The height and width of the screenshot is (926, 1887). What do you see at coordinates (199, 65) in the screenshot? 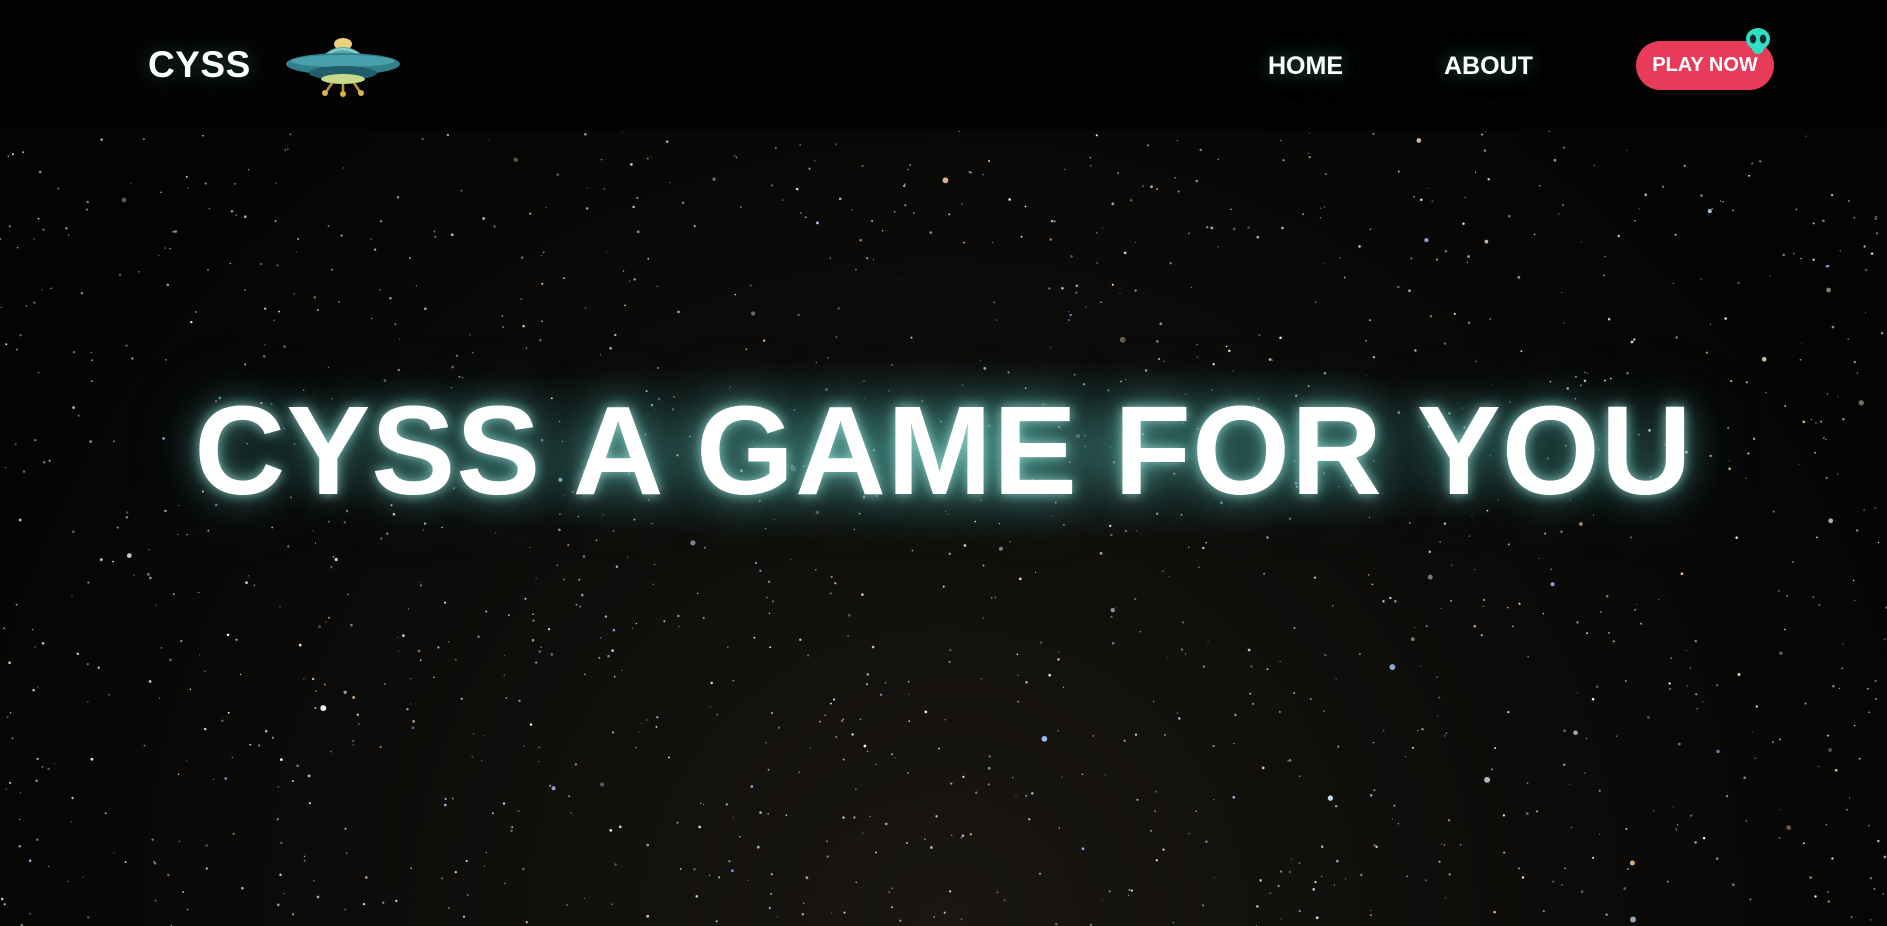
I see `brand-name: CYSS` at bounding box center [199, 65].